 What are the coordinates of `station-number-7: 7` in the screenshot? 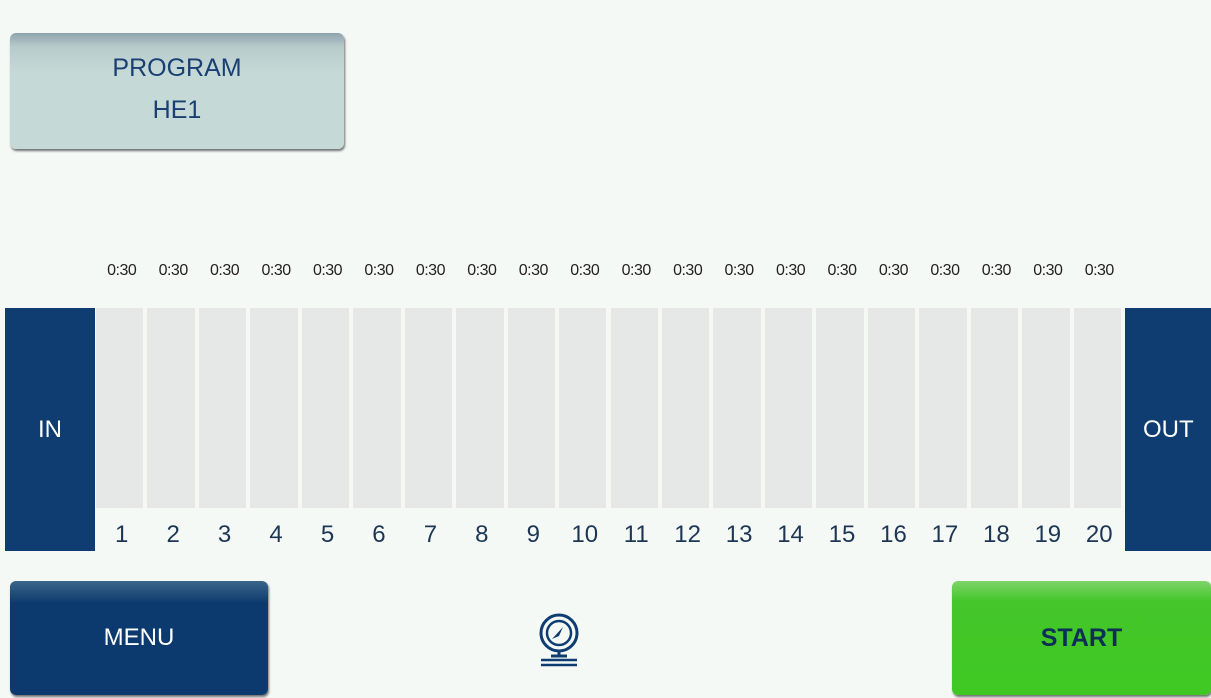 It's located at (430, 534).